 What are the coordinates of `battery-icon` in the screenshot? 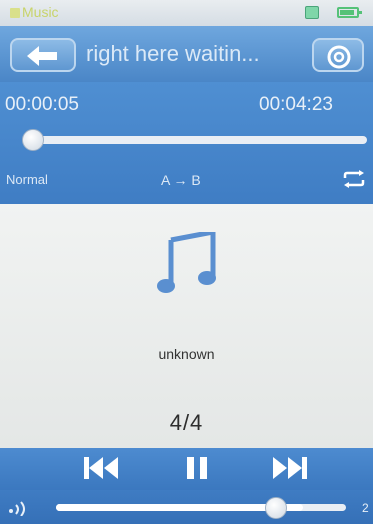 It's located at (349, 12).